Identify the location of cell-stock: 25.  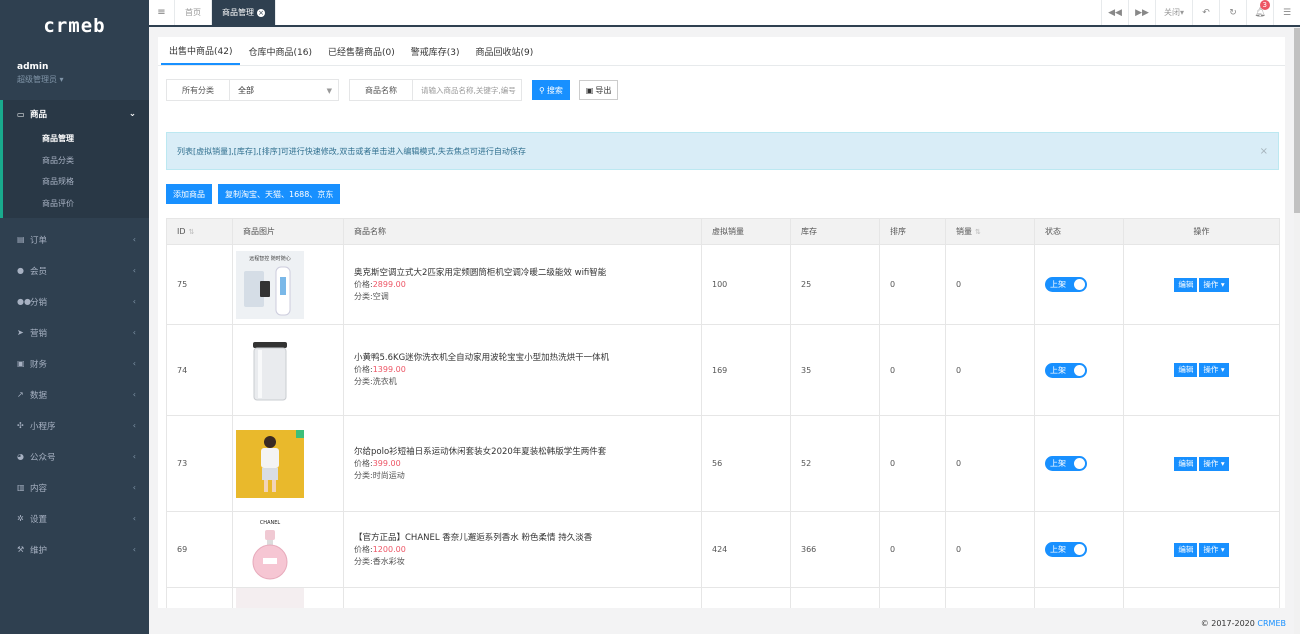
(835, 284).